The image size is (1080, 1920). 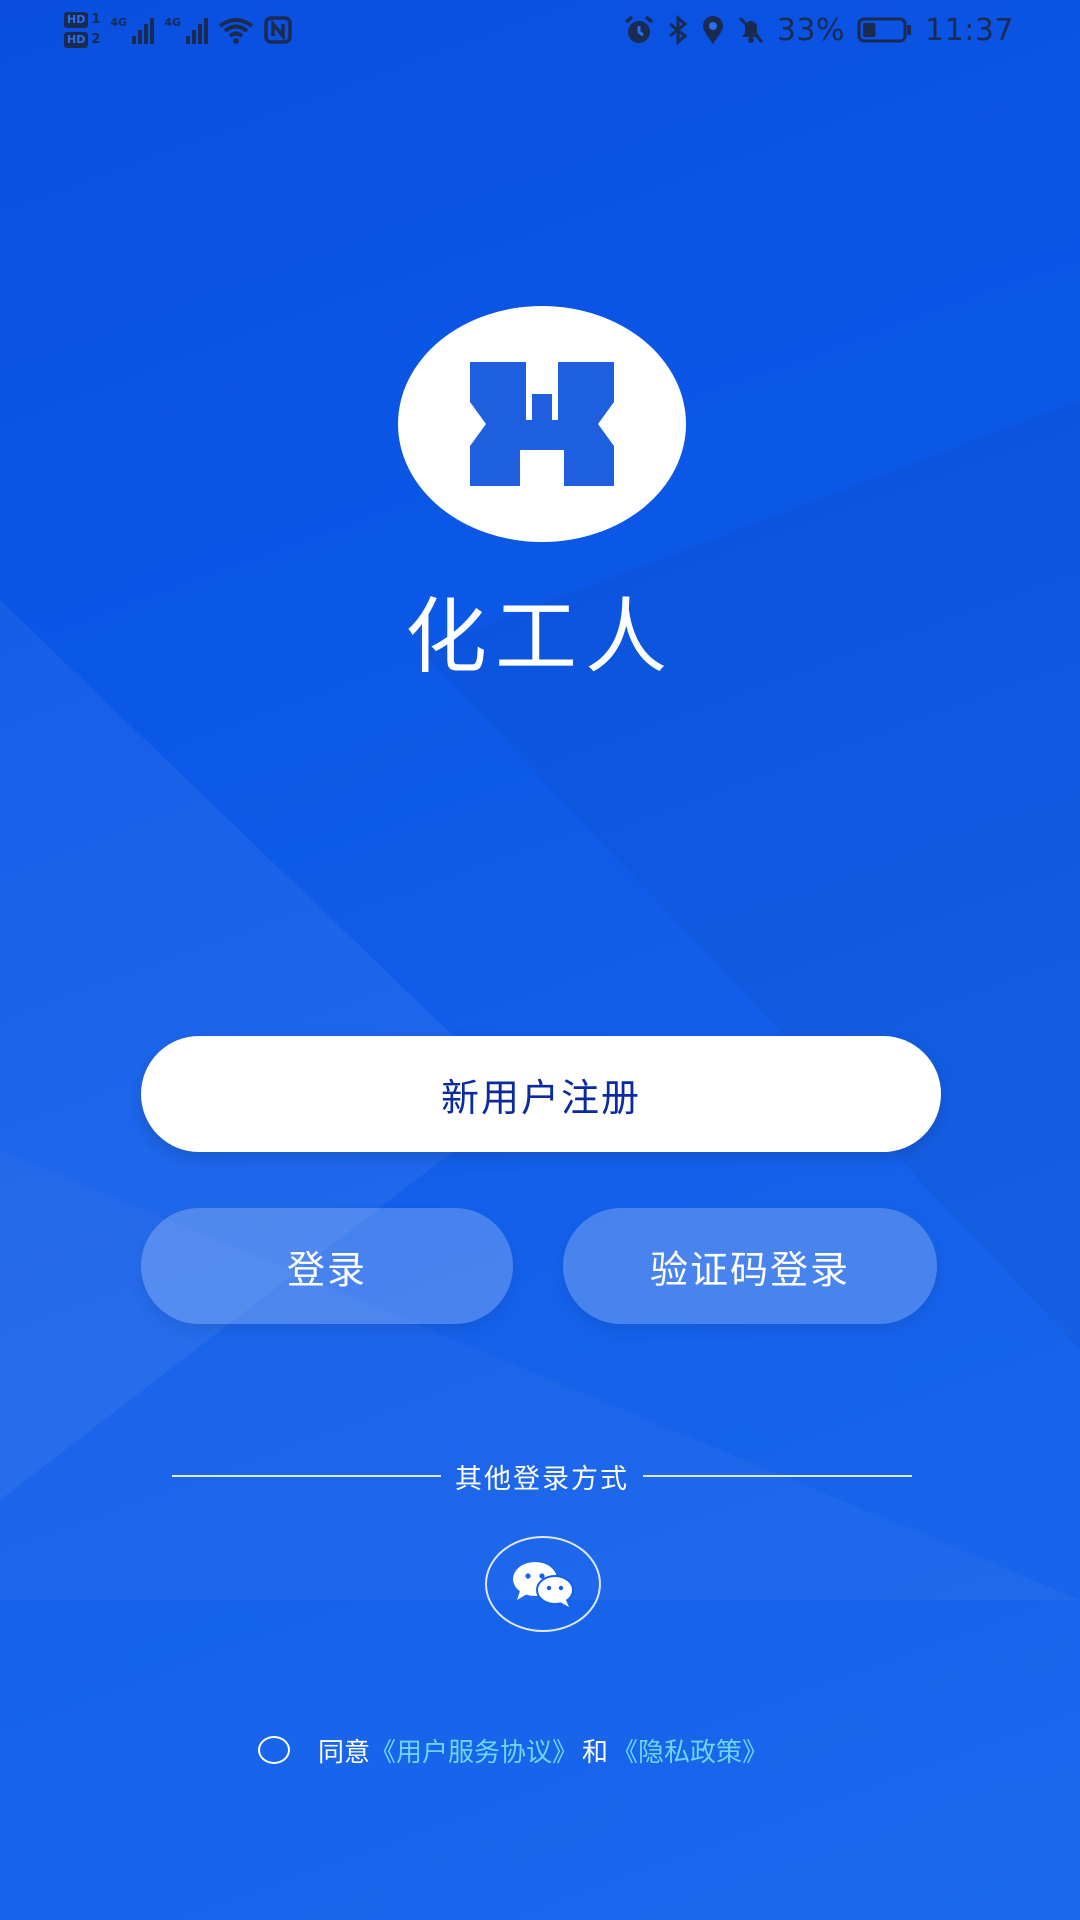 What do you see at coordinates (278, 30) in the screenshot?
I see `nfc-icon` at bounding box center [278, 30].